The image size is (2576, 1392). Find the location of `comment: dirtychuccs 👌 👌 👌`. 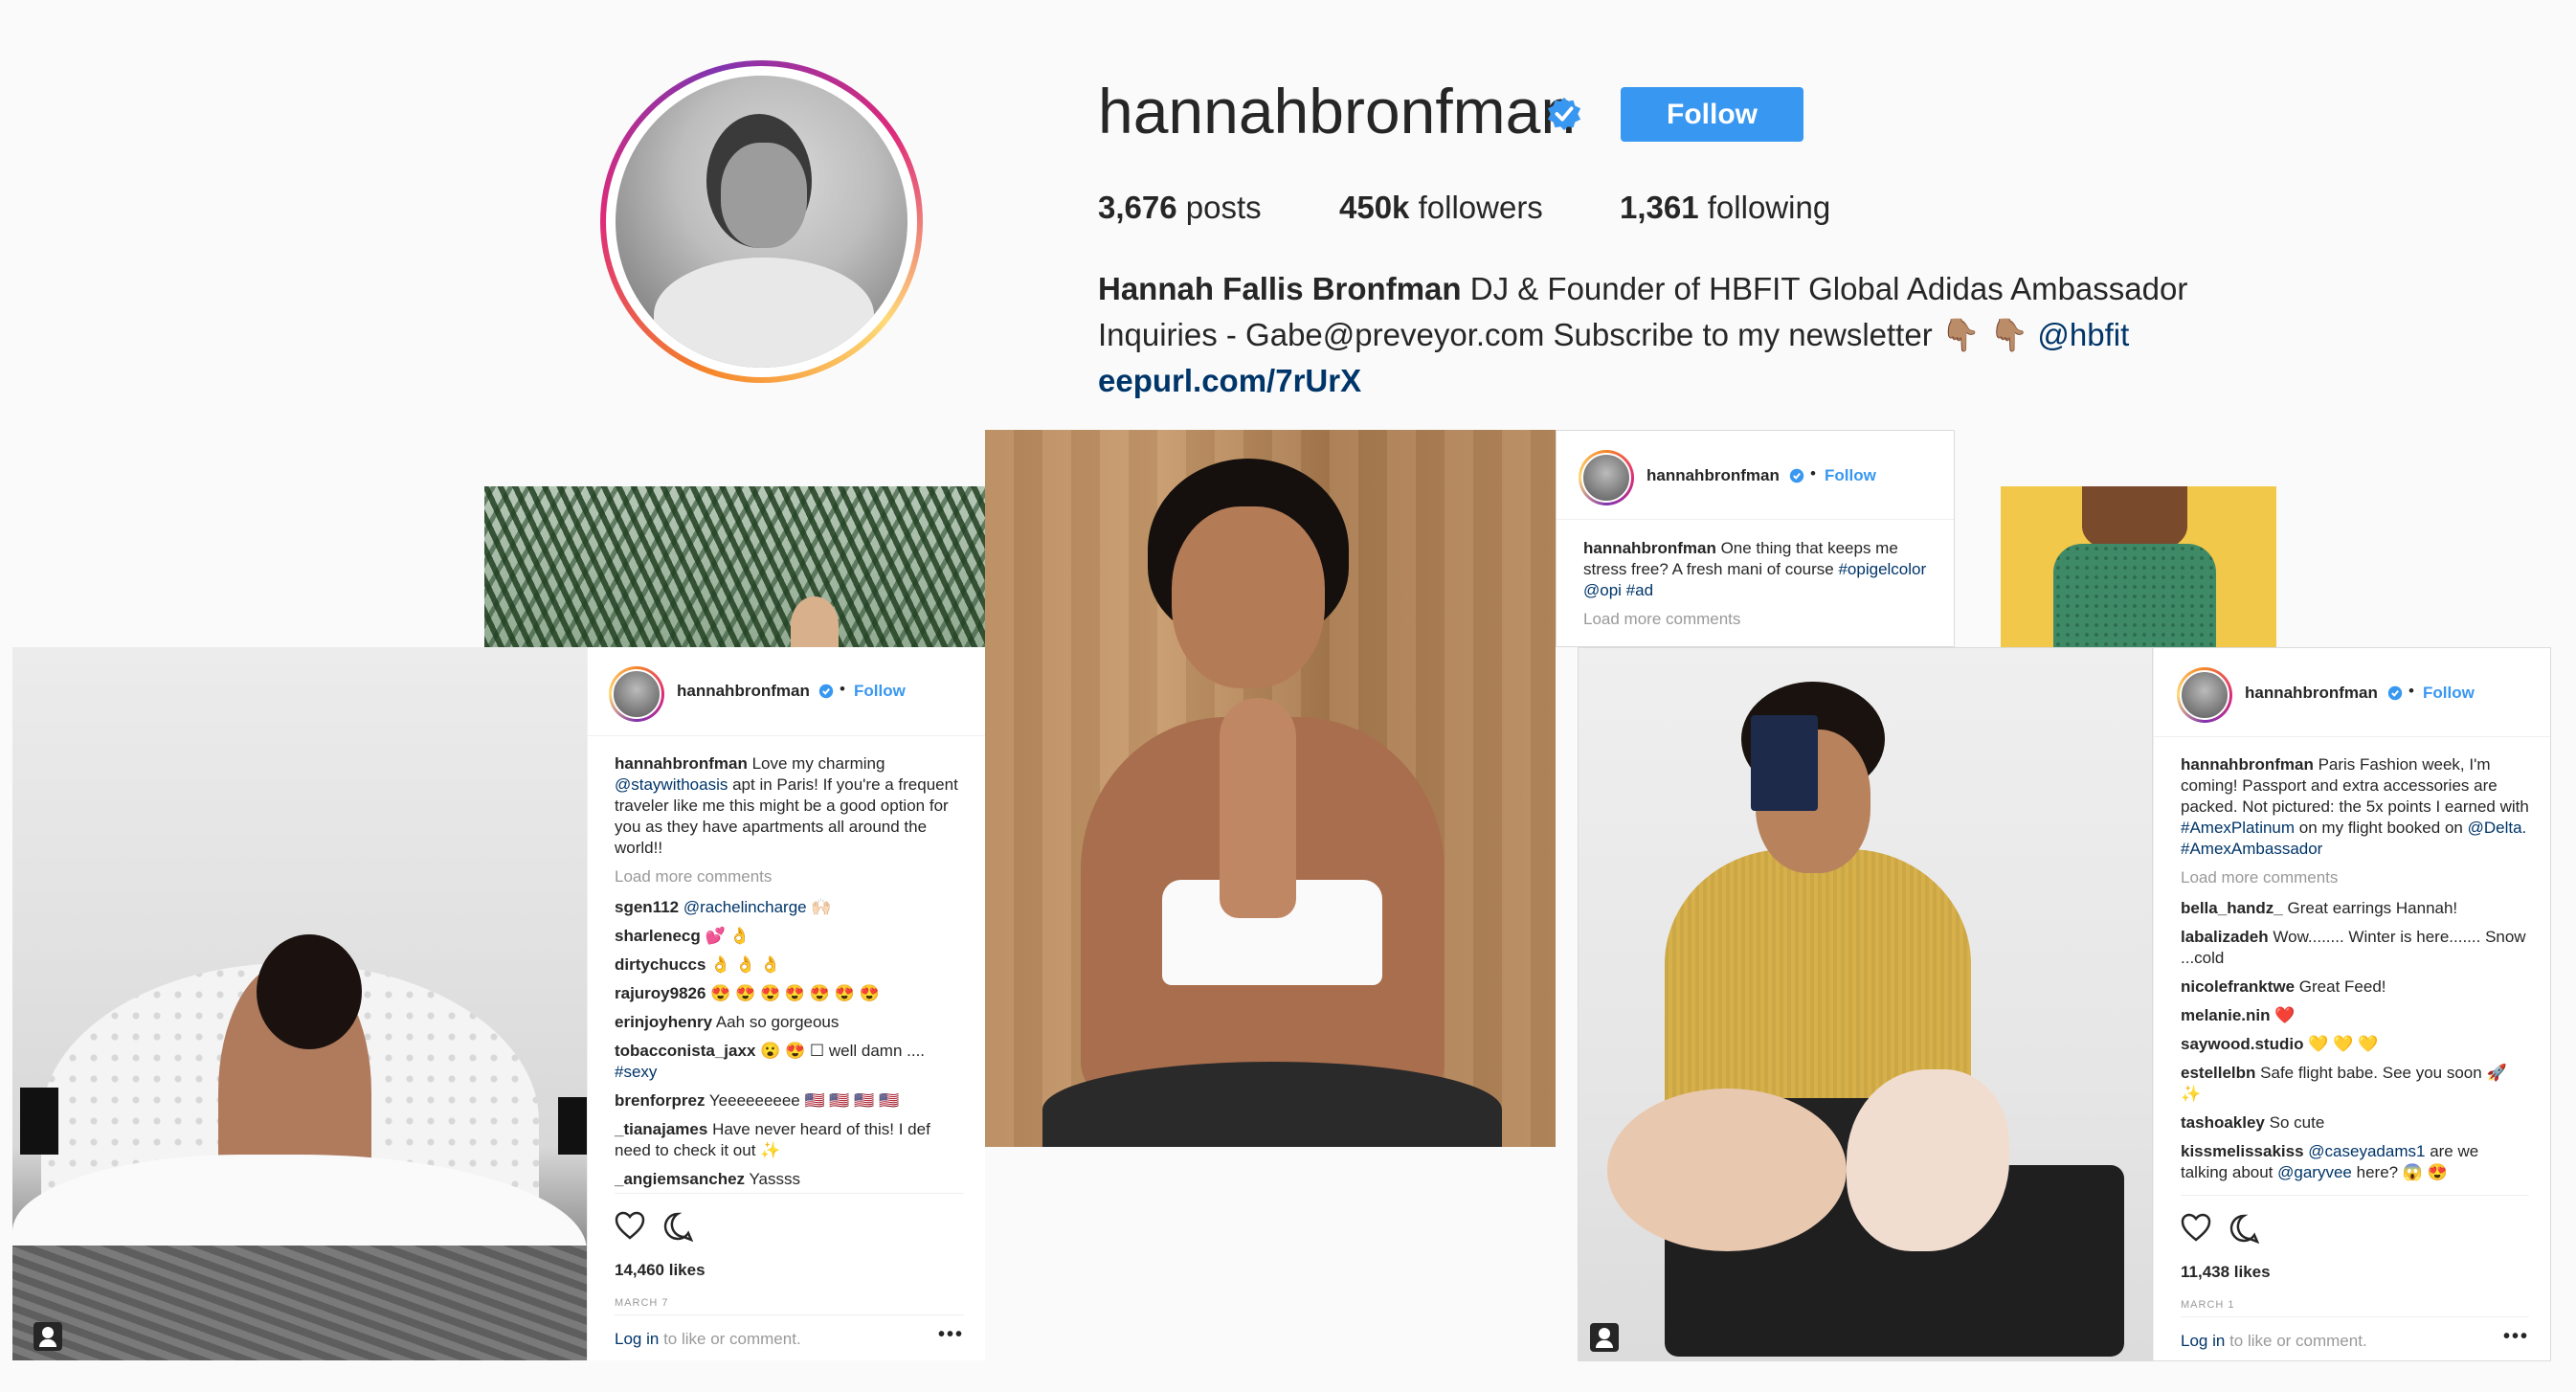

comment: dirtychuccs 👌 👌 👌 is located at coordinates (698, 964).